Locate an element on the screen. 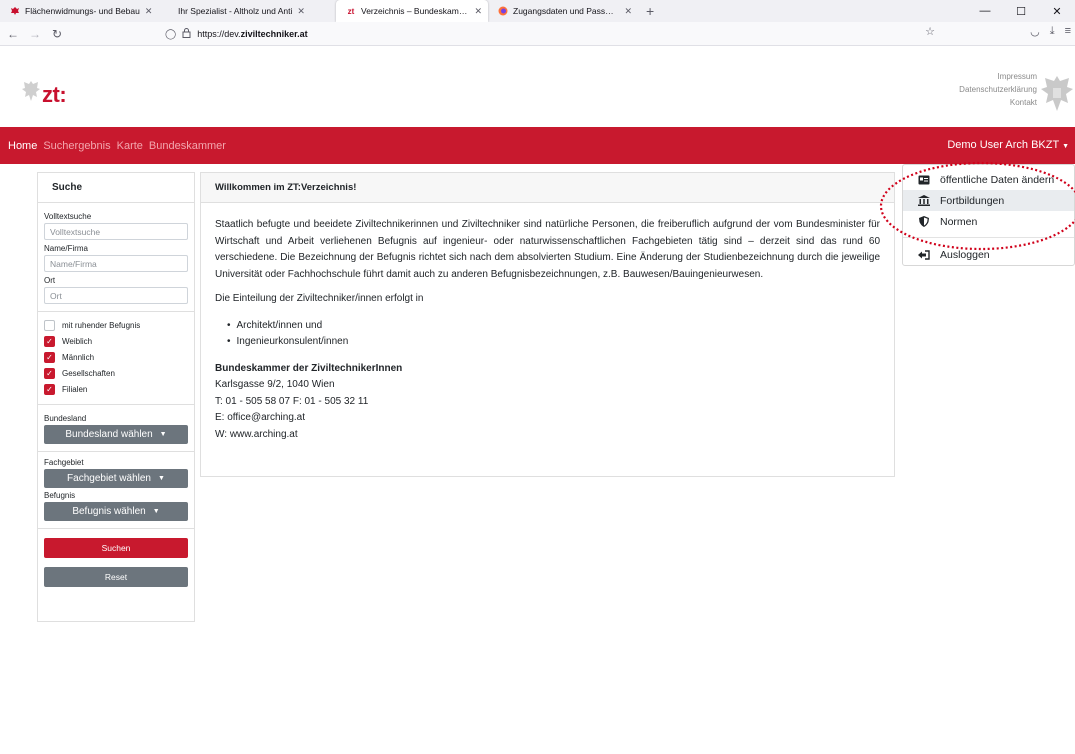  checkbox-label: Männlich is located at coordinates (78, 357).